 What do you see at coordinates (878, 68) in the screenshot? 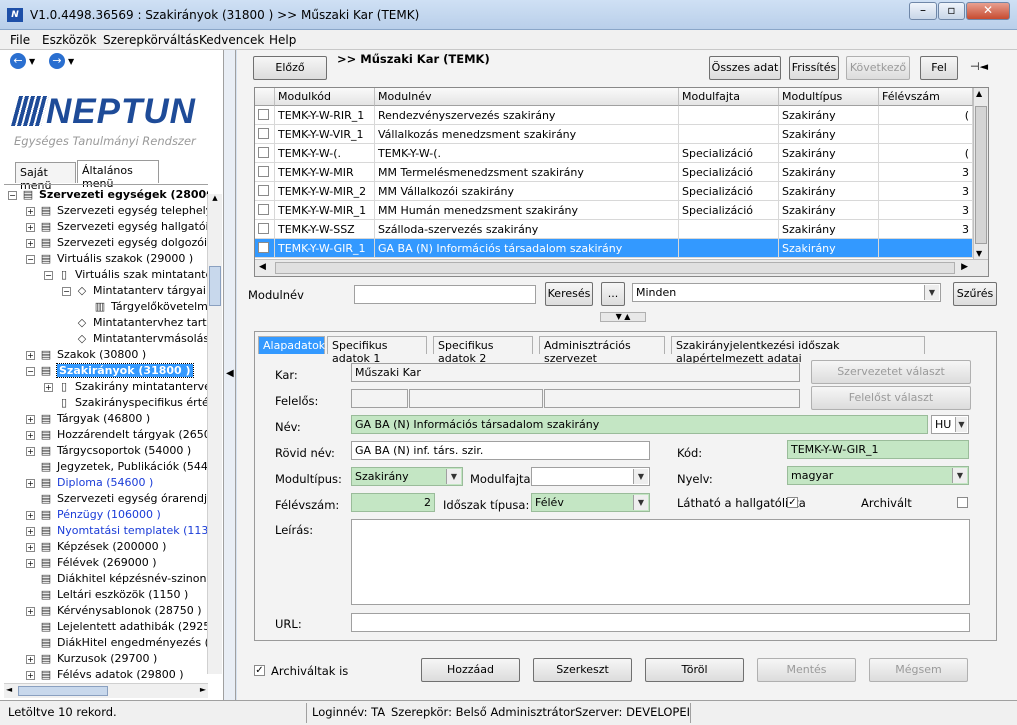
I see `next-button: Következő` at bounding box center [878, 68].